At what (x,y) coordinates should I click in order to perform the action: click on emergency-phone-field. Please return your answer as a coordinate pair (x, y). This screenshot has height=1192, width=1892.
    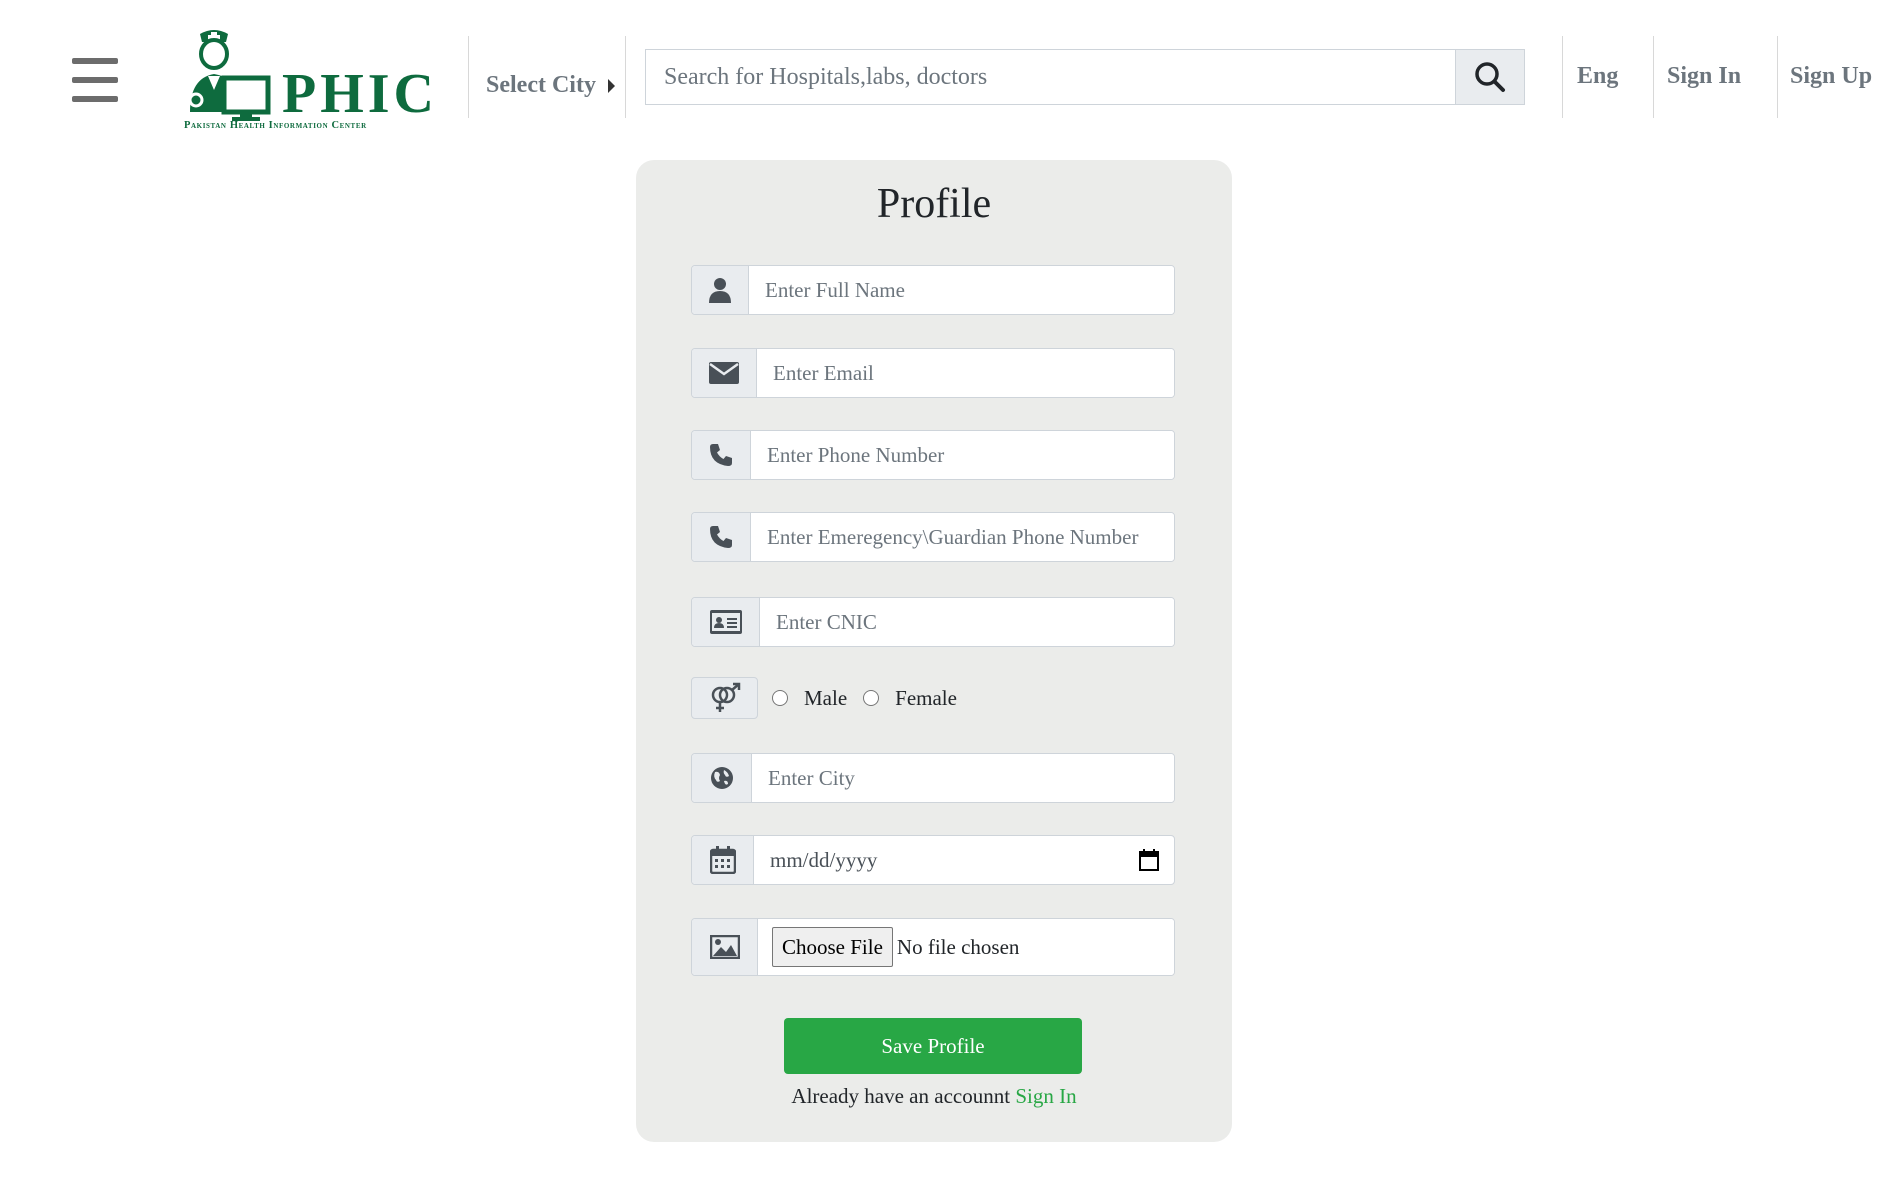
    Looking at the image, I should click on (933, 537).